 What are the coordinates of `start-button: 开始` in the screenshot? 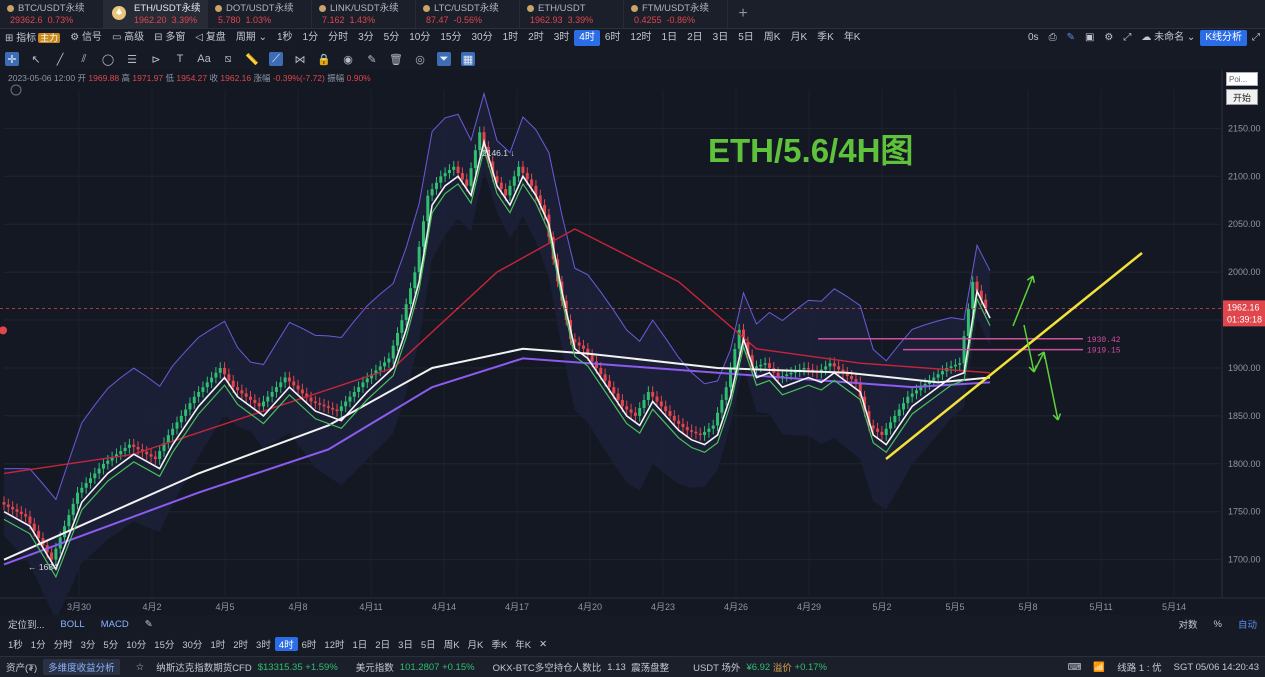 It's located at (1242, 97).